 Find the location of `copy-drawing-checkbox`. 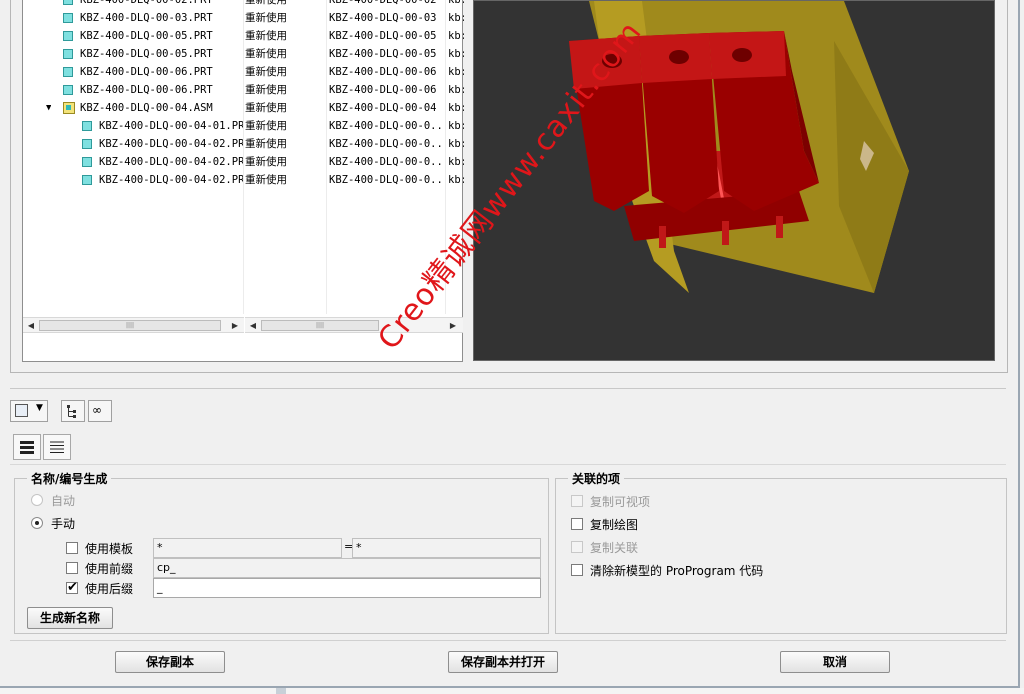

copy-drawing-checkbox is located at coordinates (577, 524).